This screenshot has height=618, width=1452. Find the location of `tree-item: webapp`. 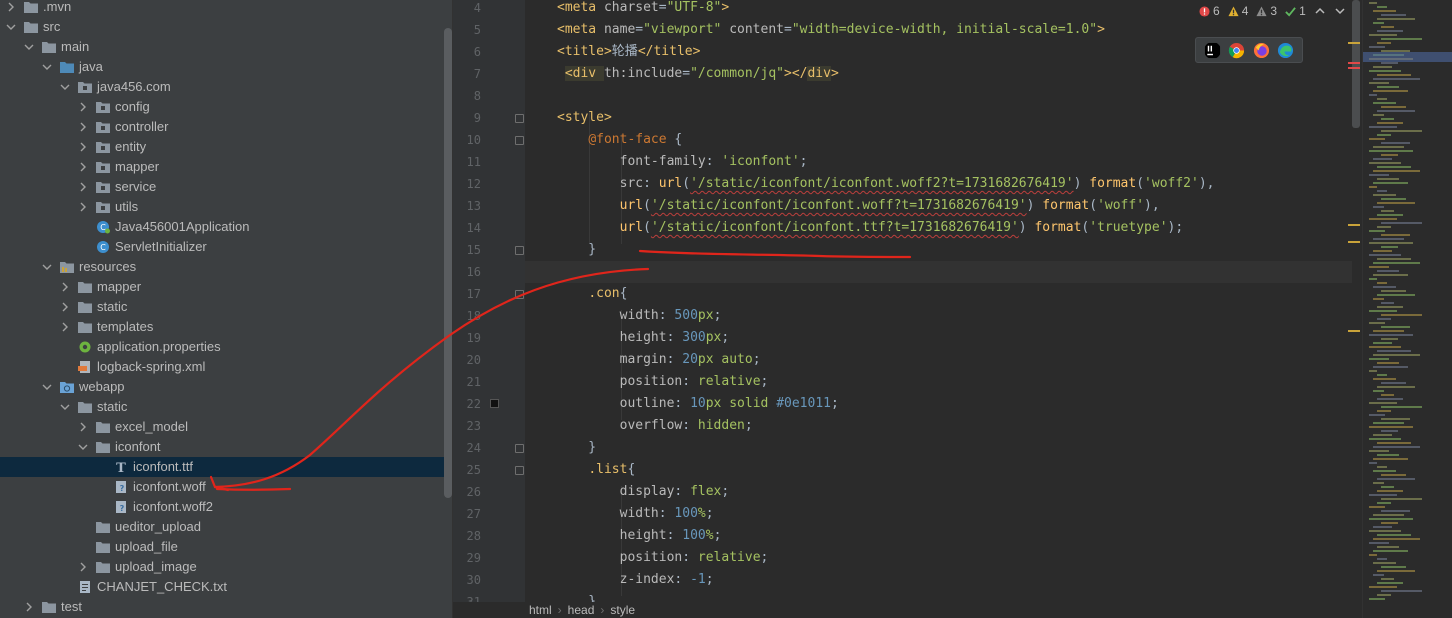

tree-item: webapp is located at coordinates (222, 387).